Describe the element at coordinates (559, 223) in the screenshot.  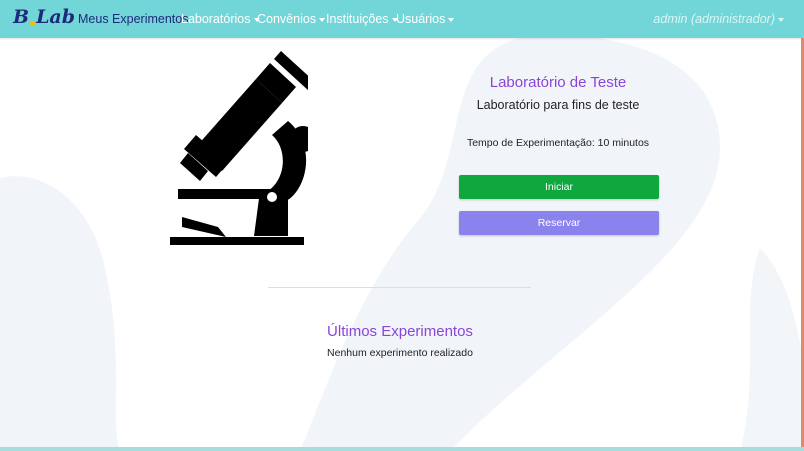
I see `reserve-button: Reservar` at that location.